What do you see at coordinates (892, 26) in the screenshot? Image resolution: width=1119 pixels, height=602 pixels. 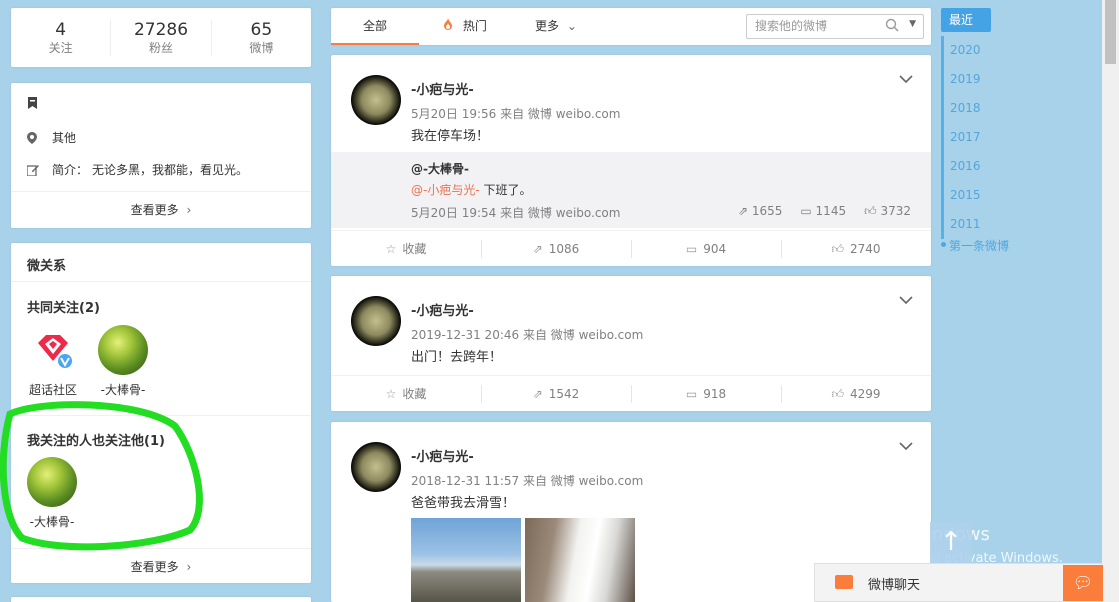 I see `search-icon` at bounding box center [892, 26].